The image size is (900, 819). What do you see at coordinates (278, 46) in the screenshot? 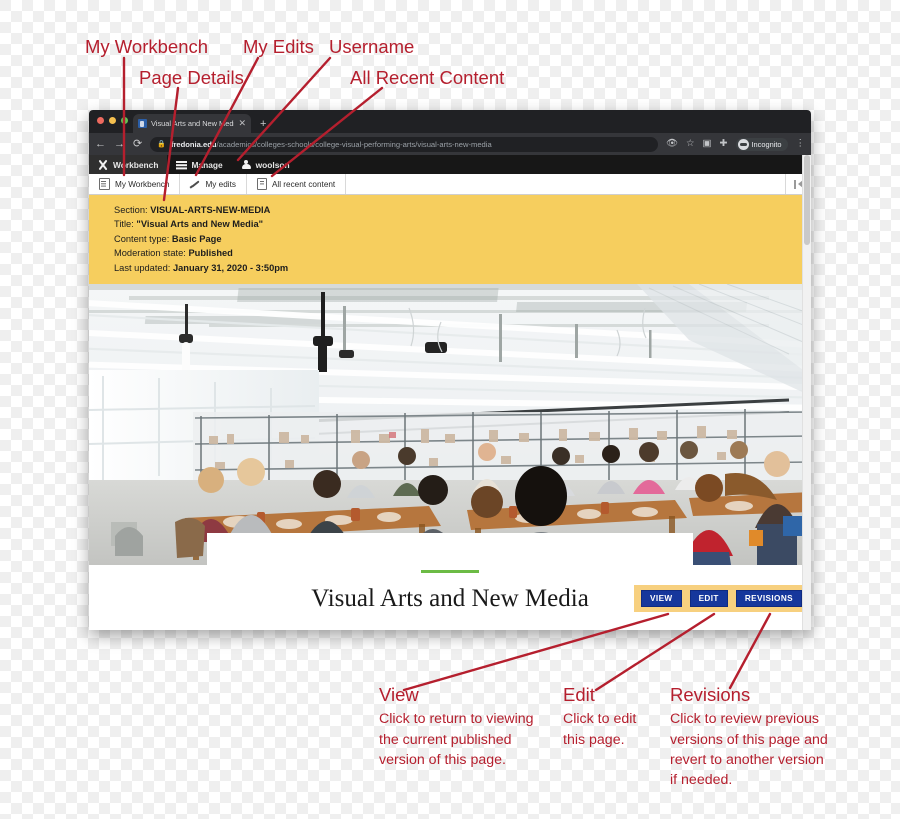
I see `annotation-my-edits: My Edits` at bounding box center [278, 46].